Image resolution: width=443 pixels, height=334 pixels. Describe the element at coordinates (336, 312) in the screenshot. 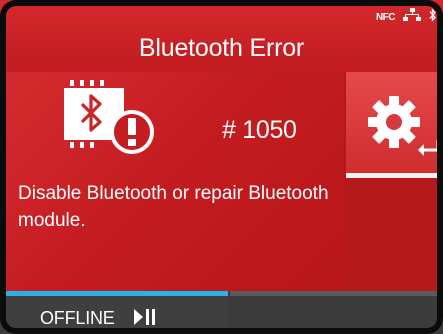

I see `footer-empty-slot` at that location.